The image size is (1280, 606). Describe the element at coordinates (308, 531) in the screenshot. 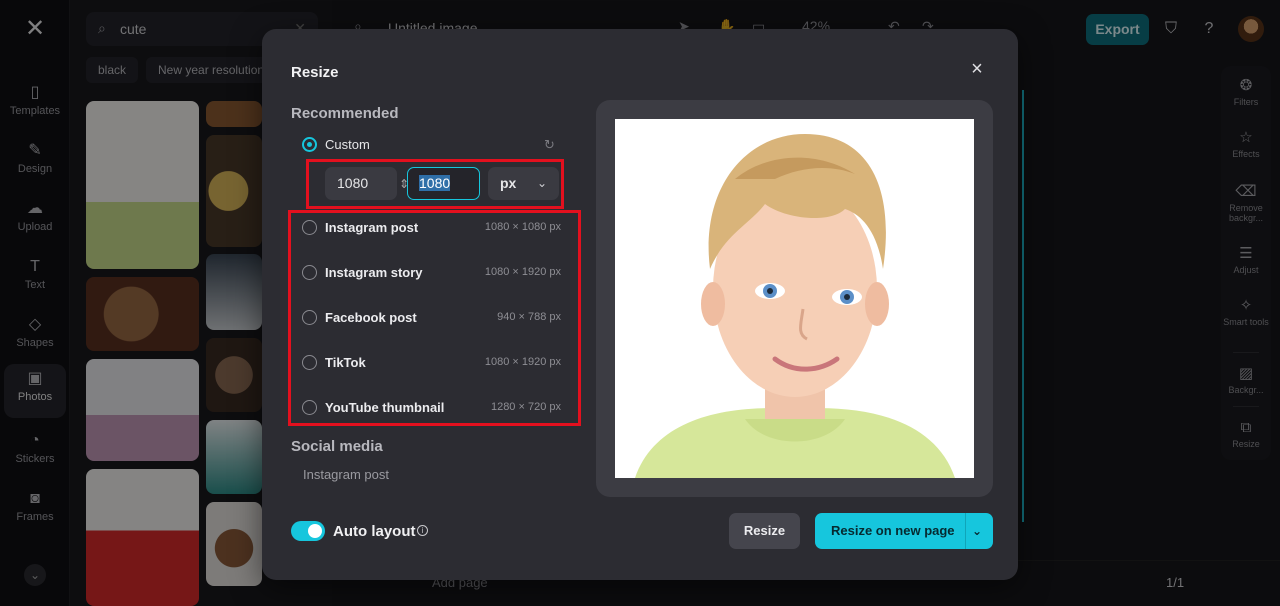

I see `auto-layout-toggle` at that location.